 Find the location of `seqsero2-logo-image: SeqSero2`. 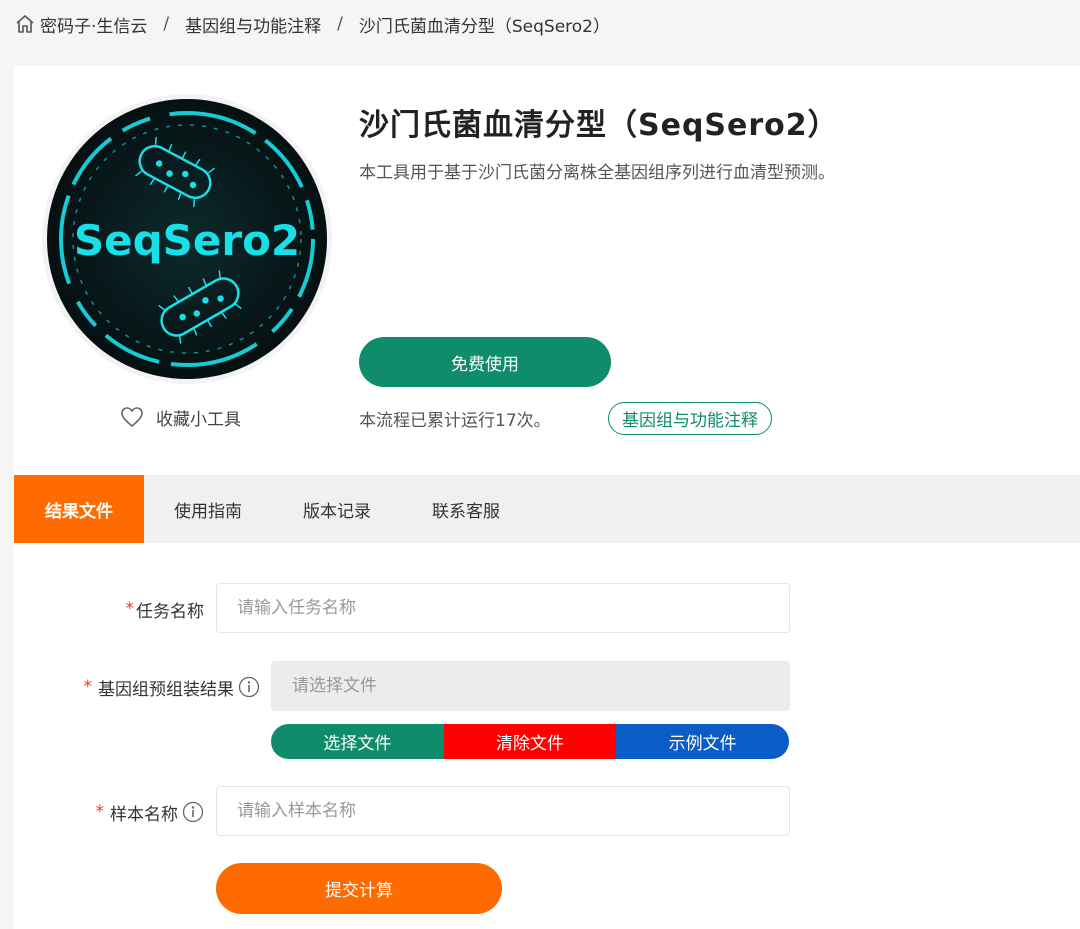

seqsero2-logo-image: SeqSero2 is located at coordinates (187, 239).